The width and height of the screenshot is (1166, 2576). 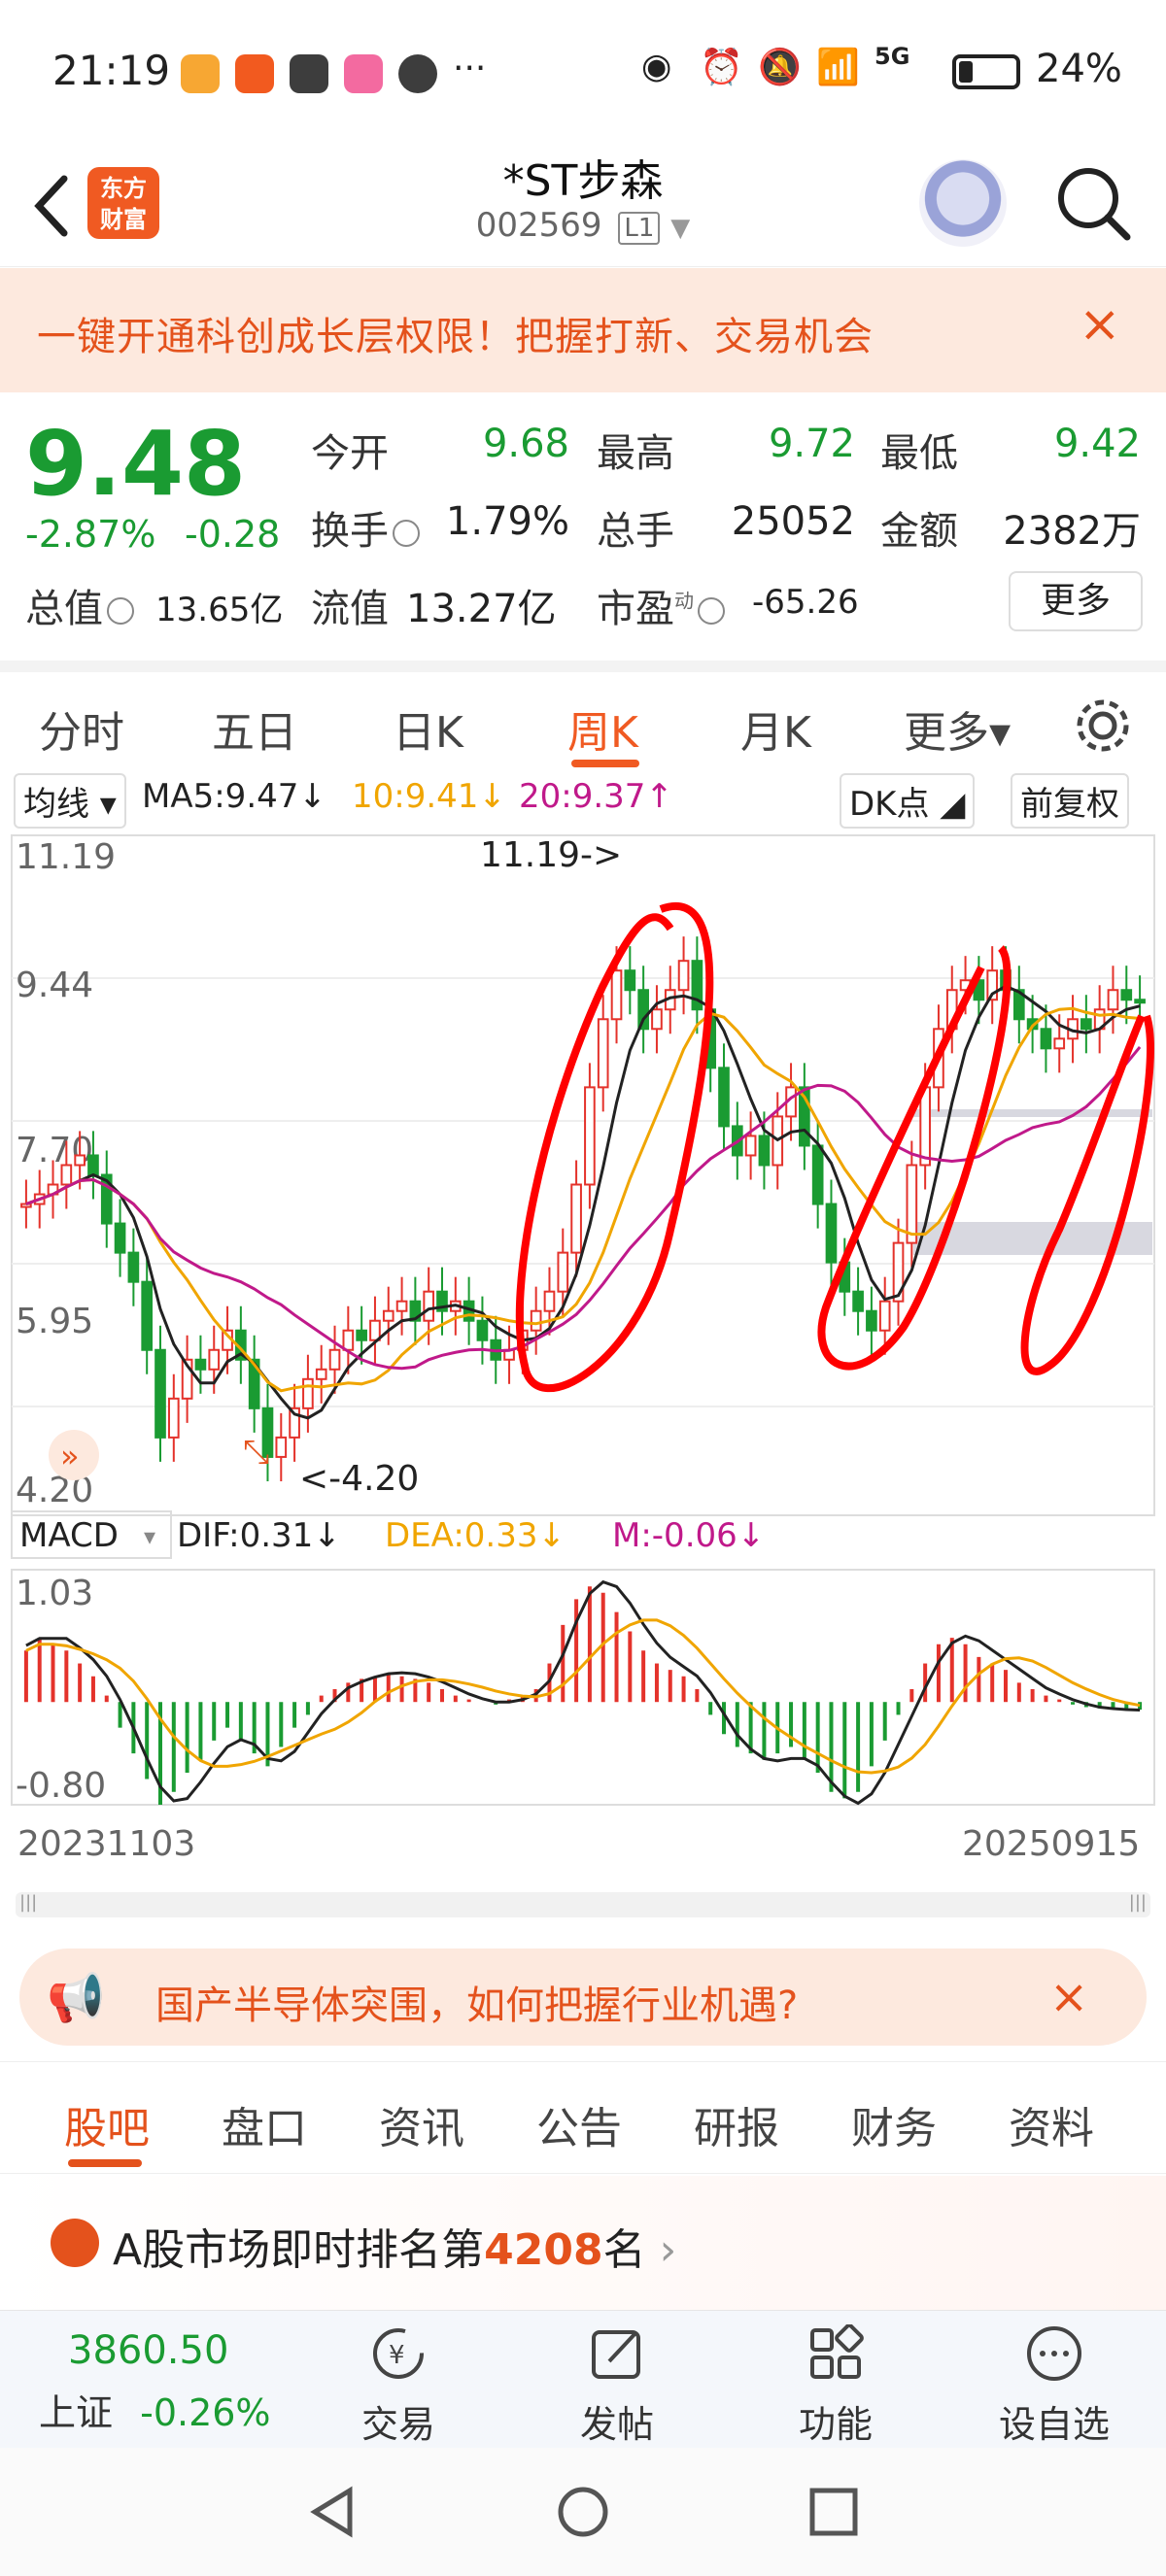 What do you see at coordinates (1087, 1194) in the screenshot?
I see `annotation-circle` at bounding box center [1087, 1194].